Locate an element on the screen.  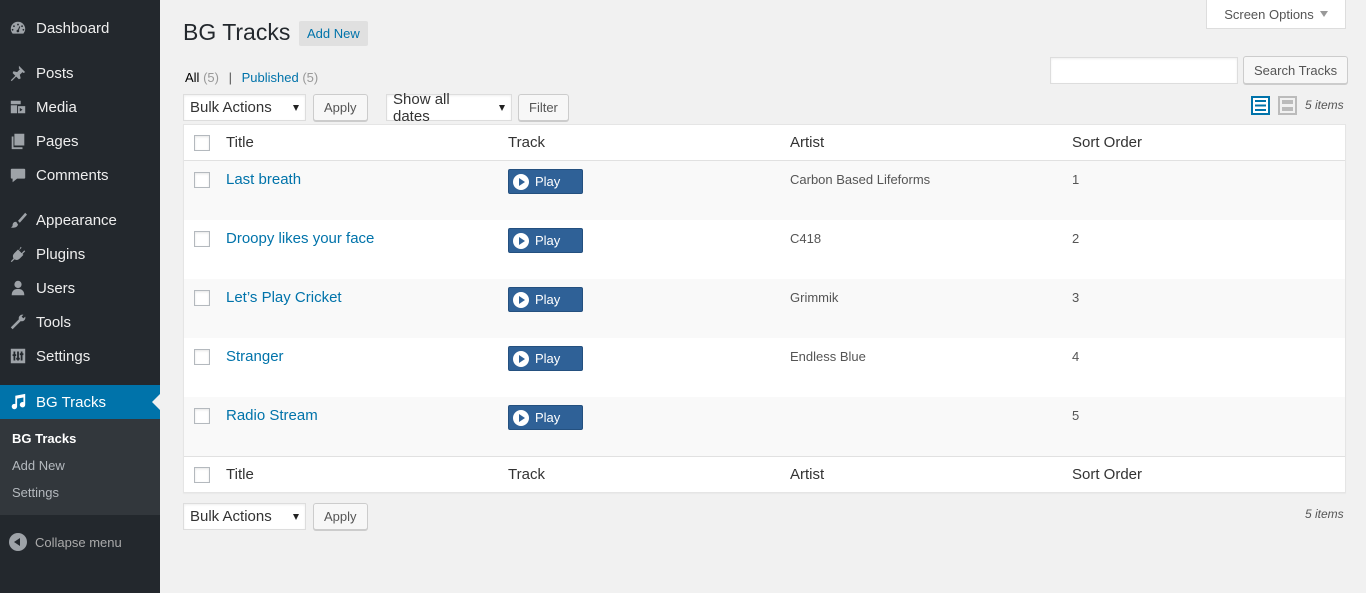
menu-label: Settings is located at coordinates (63, 356).